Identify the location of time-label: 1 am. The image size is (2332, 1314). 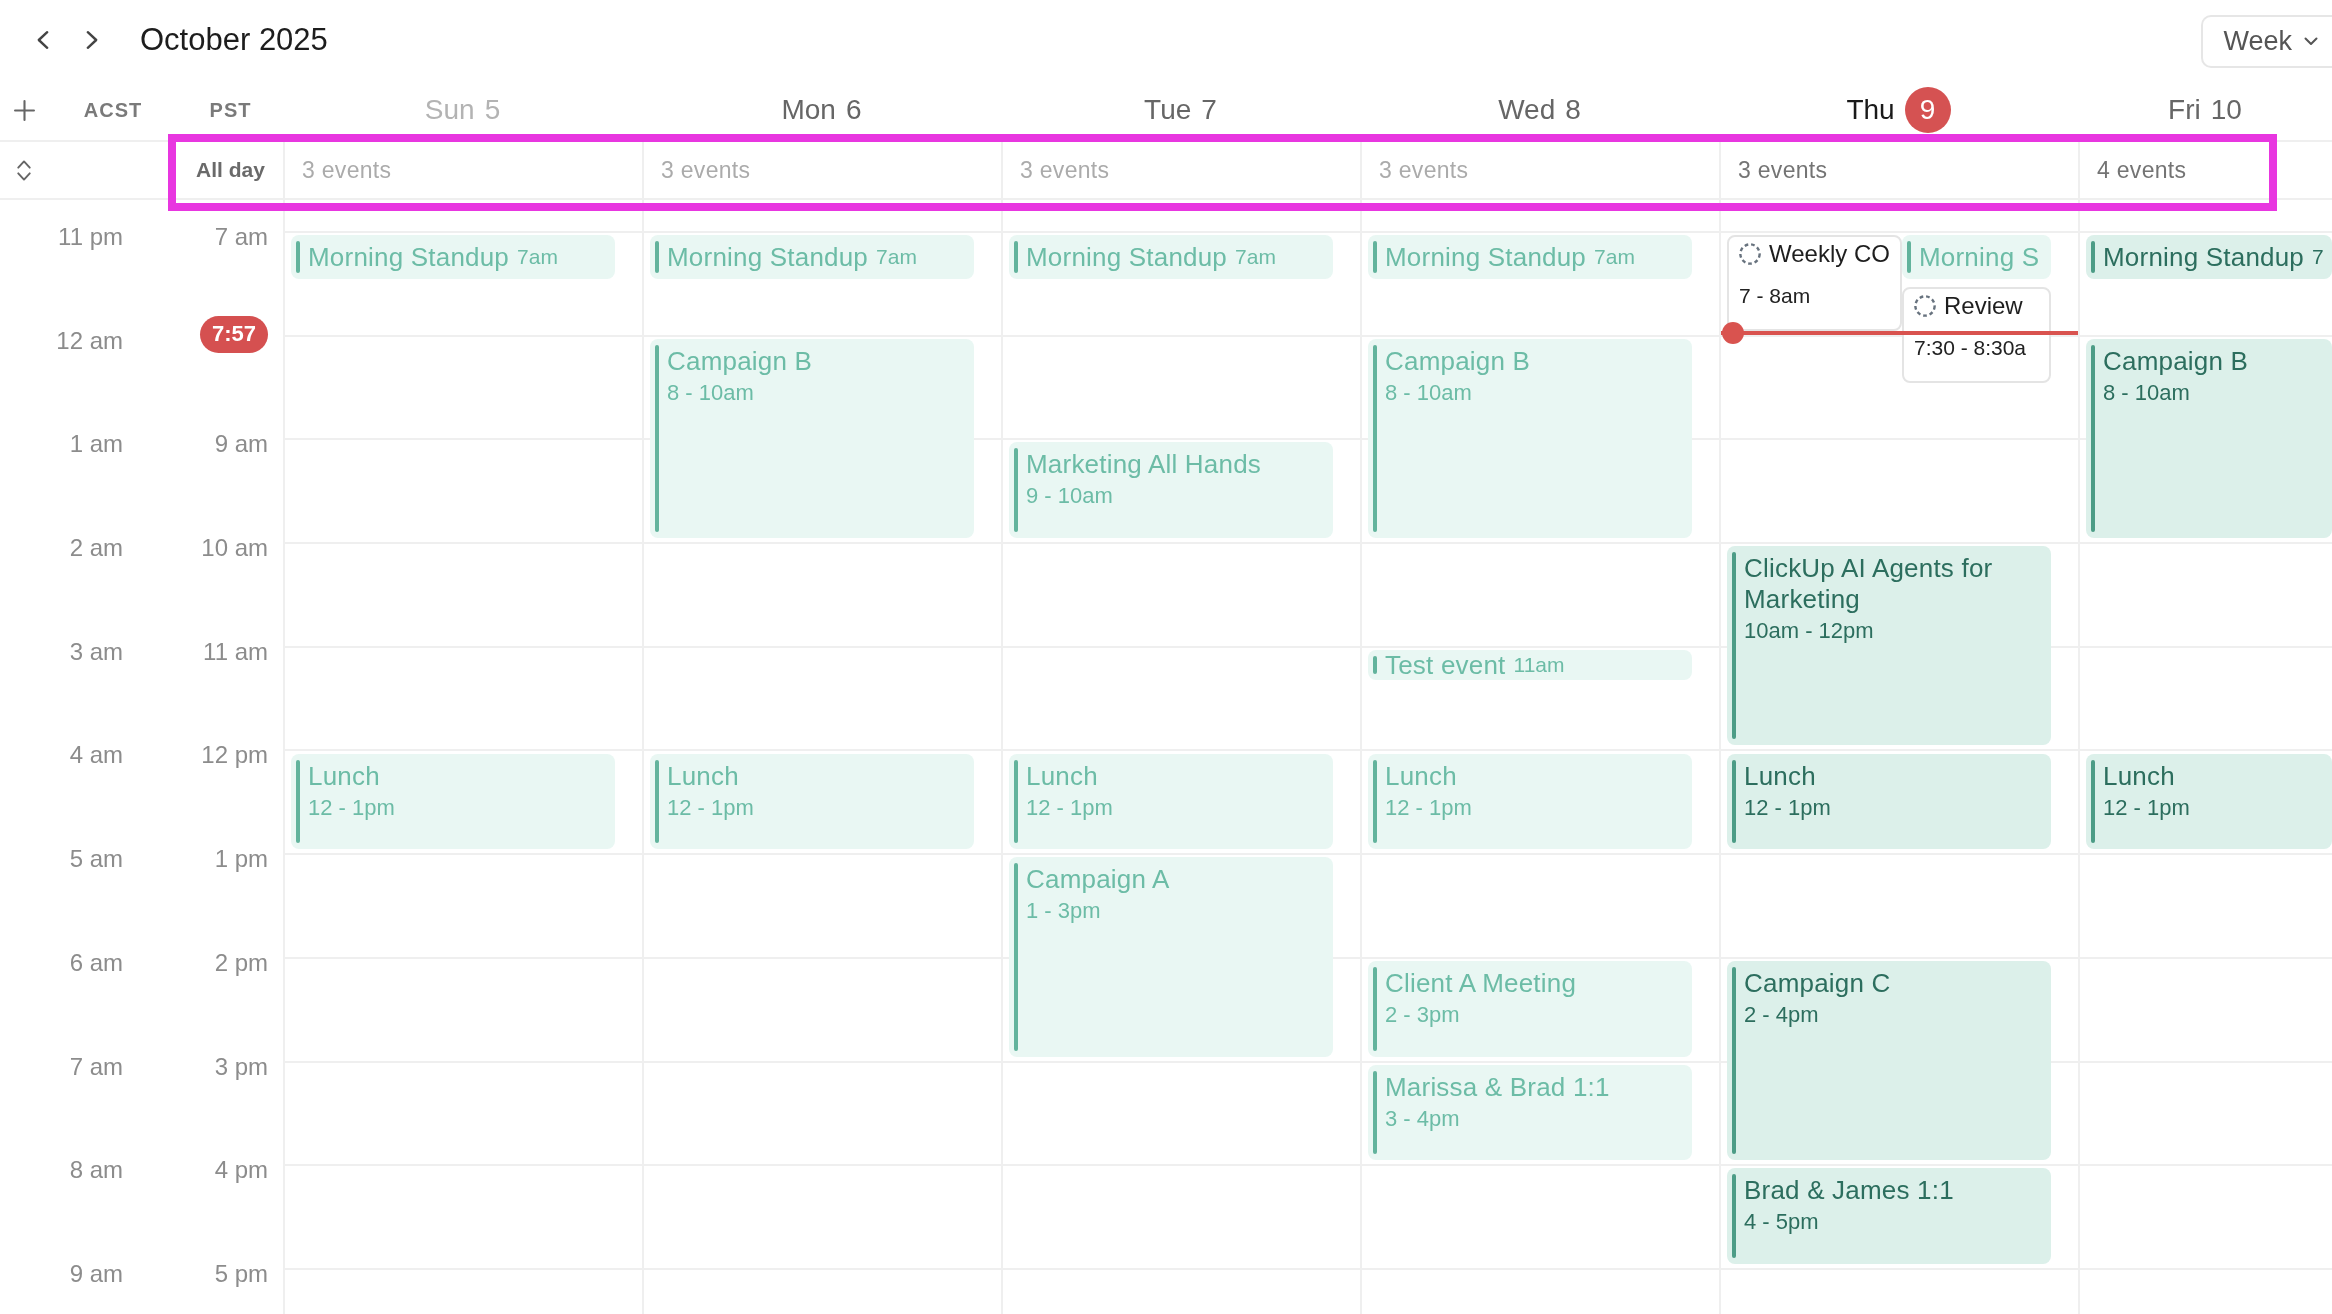
(95, 444).